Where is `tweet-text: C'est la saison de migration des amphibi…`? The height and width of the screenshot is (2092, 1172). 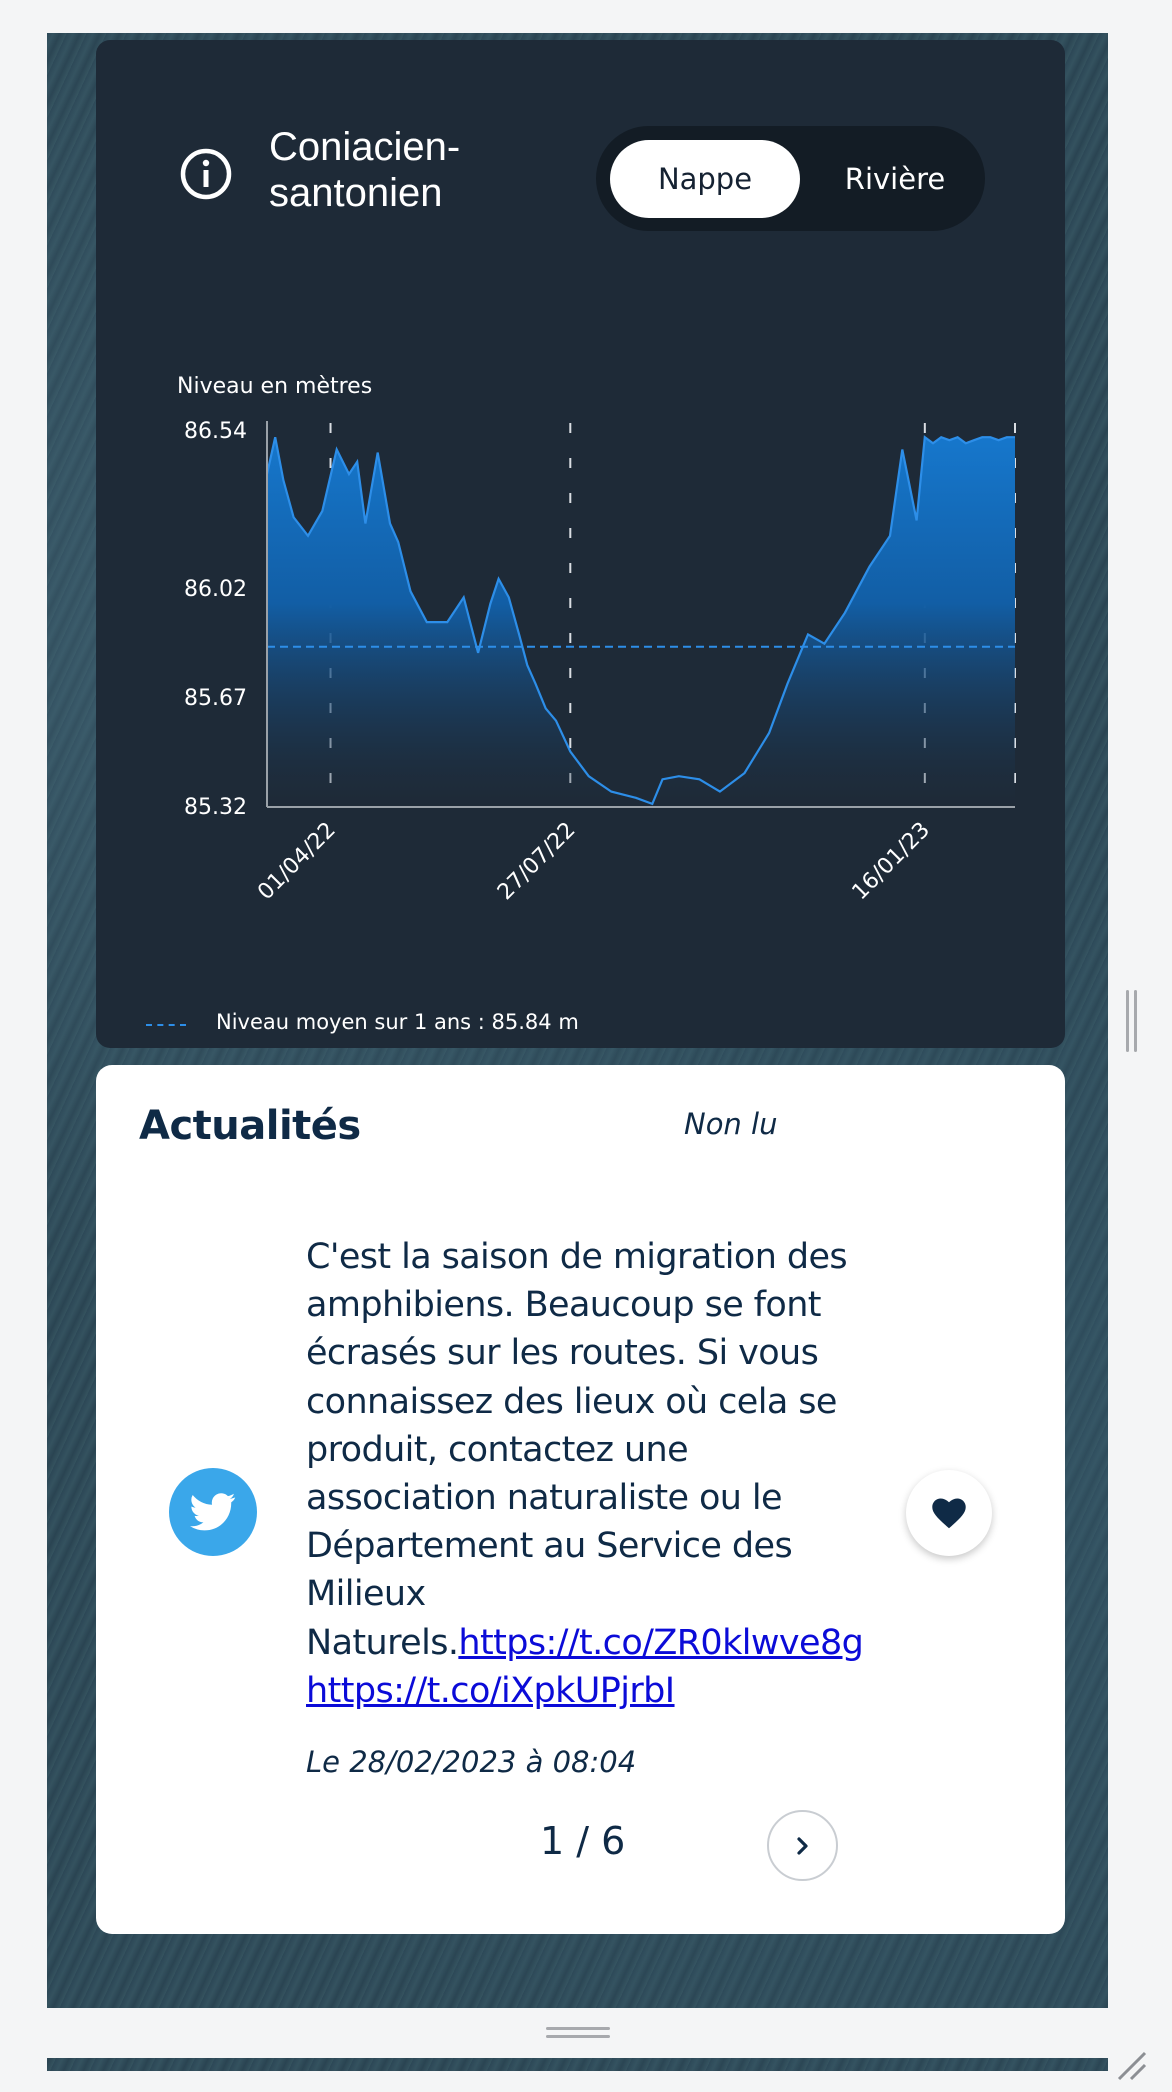 tweet-text: C'est la saison de migration des amphibi… is located at coordinates (577, 1450).